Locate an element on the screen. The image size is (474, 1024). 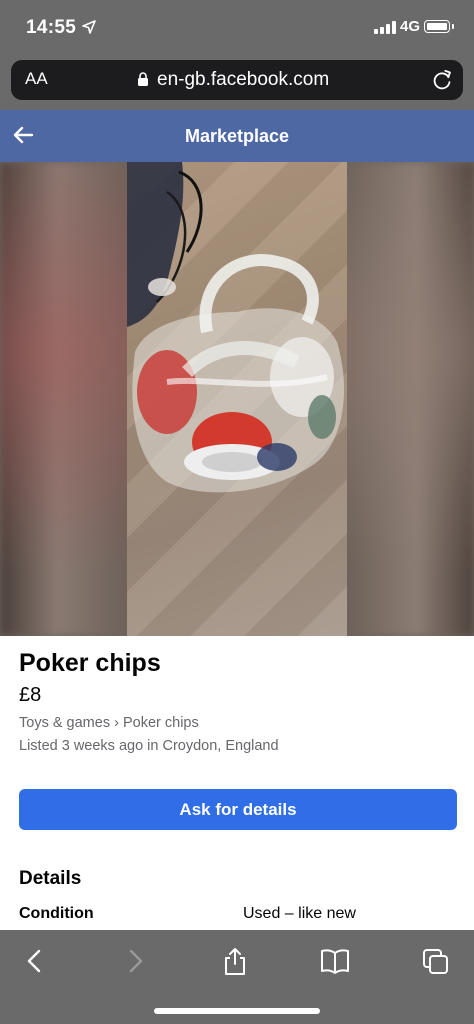
details-heading: Details is located at coordinates (50, 878).